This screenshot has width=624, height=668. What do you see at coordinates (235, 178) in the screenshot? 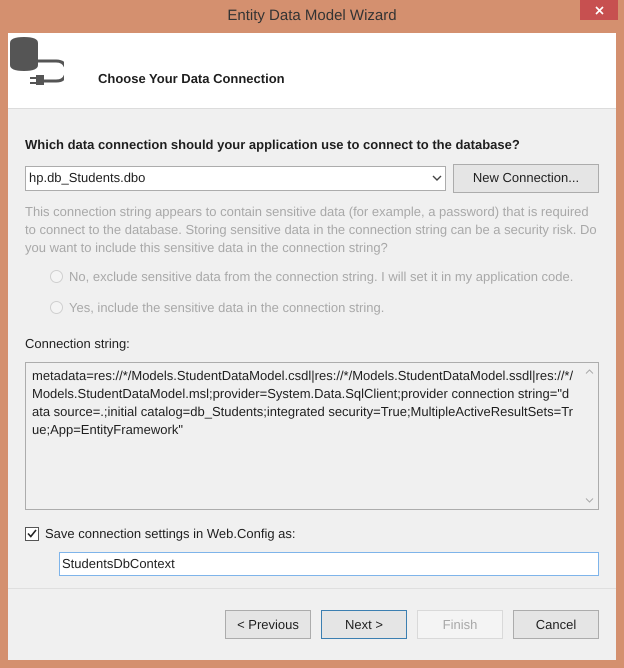
I see `connection-dropdown: hp.db_Students.dbo` at bounding box center [235, 178].